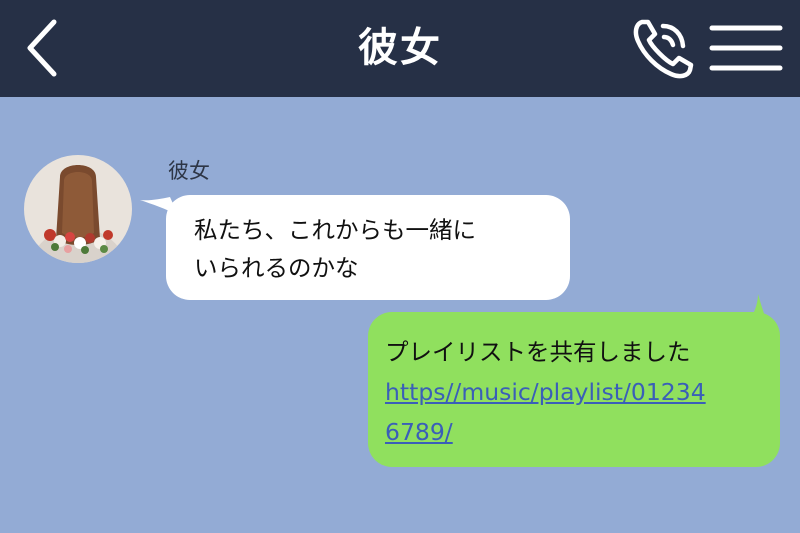 The image size is (800, 533). I want to click on menu-button, so click(746, 49).